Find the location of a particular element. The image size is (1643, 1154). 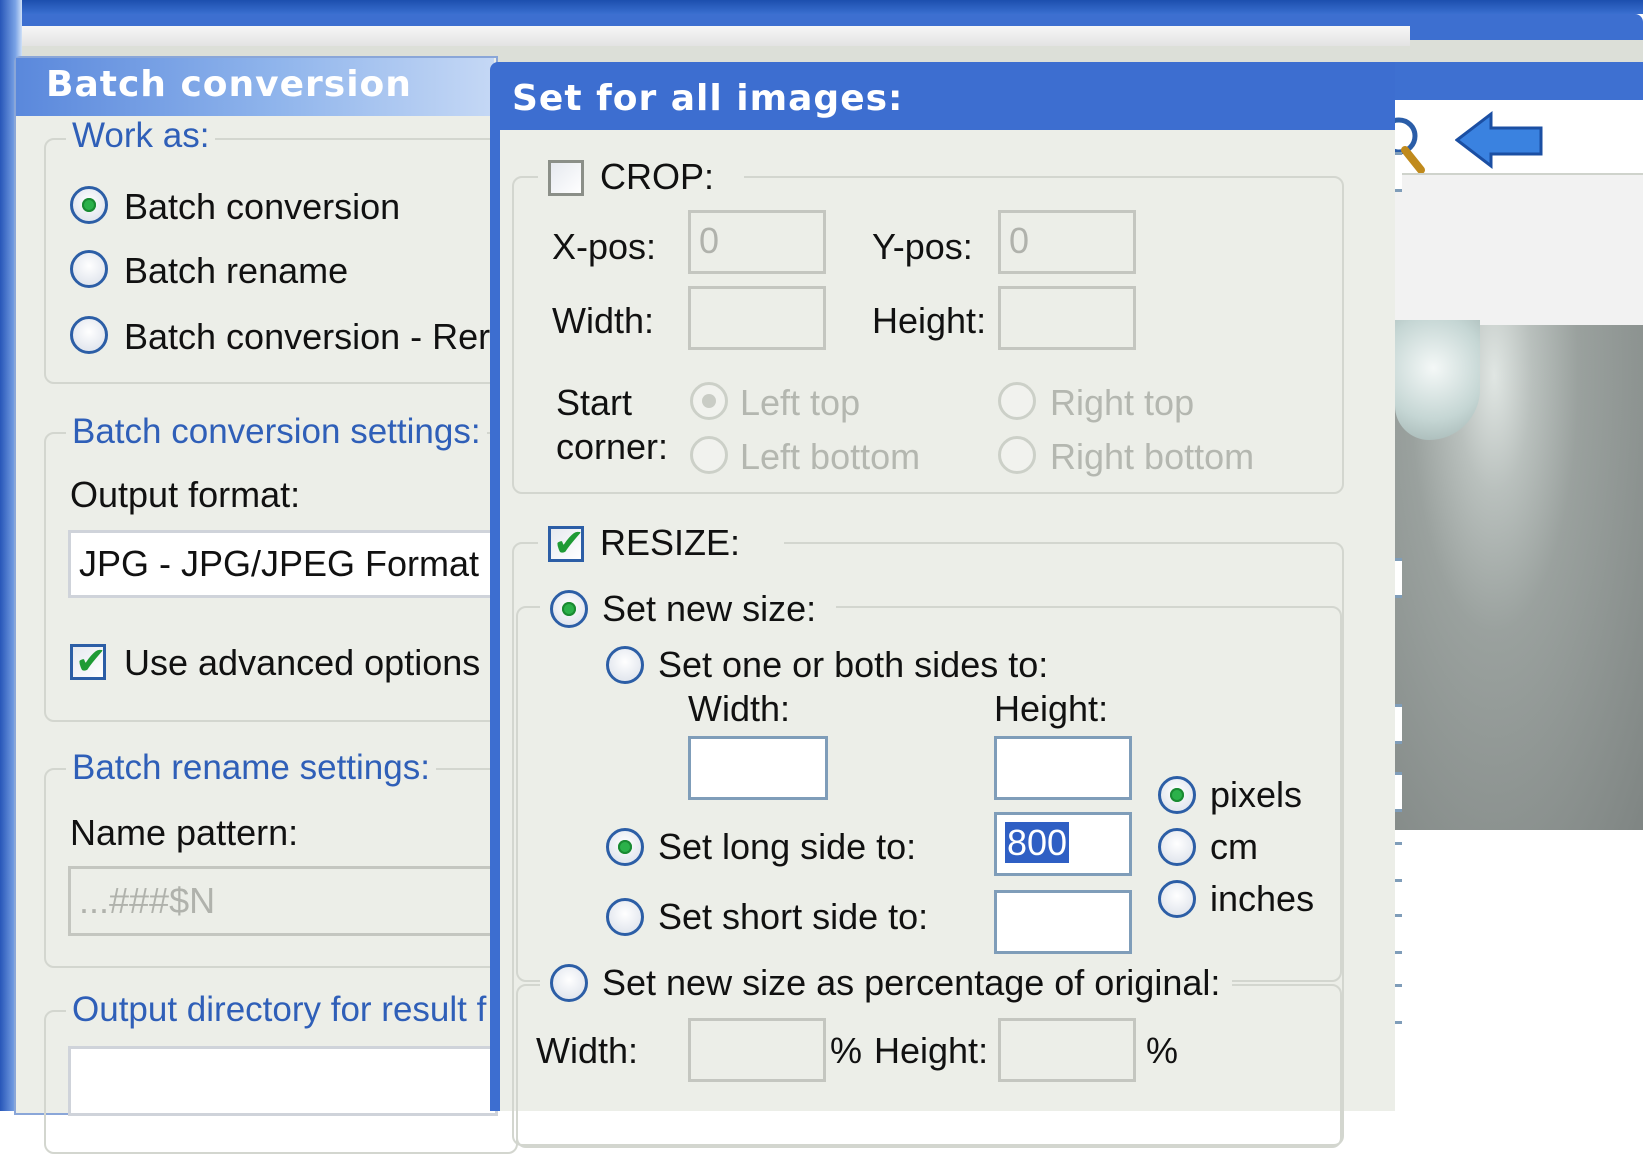

pct-width-symbol: % is located at coordinates (846, 1050).